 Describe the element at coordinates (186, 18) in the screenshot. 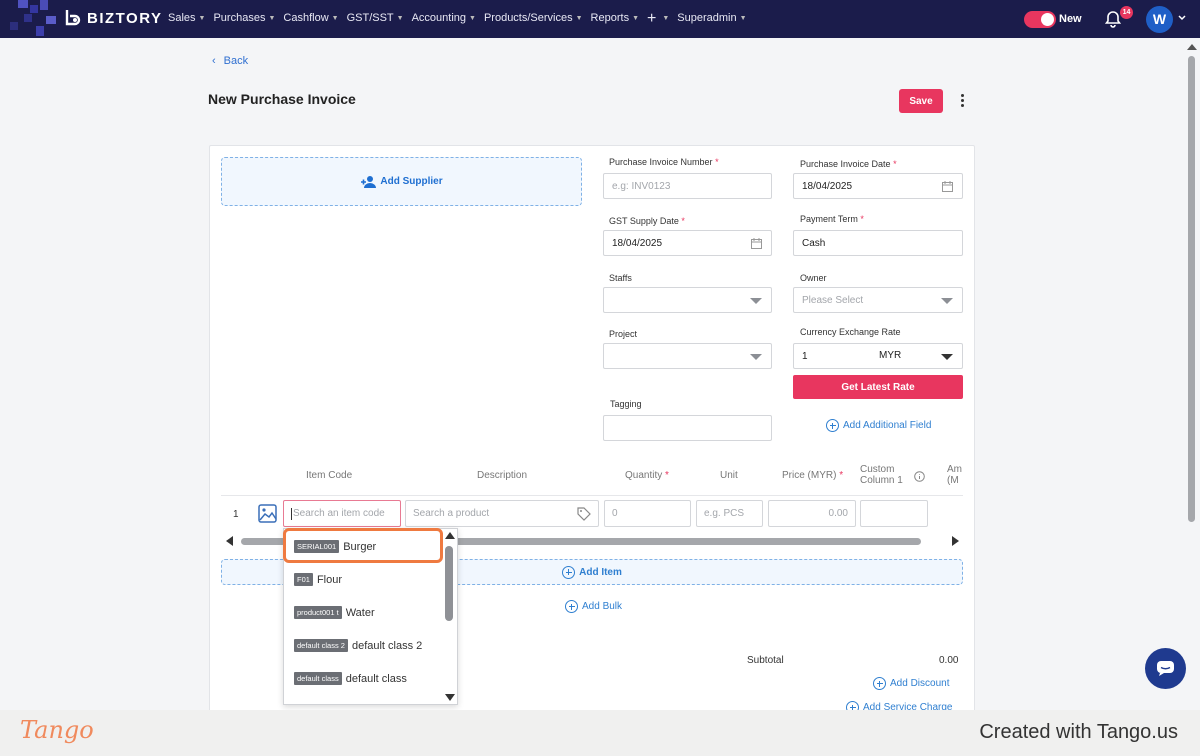

I see `menu-sales: Sales ▼` at that location.